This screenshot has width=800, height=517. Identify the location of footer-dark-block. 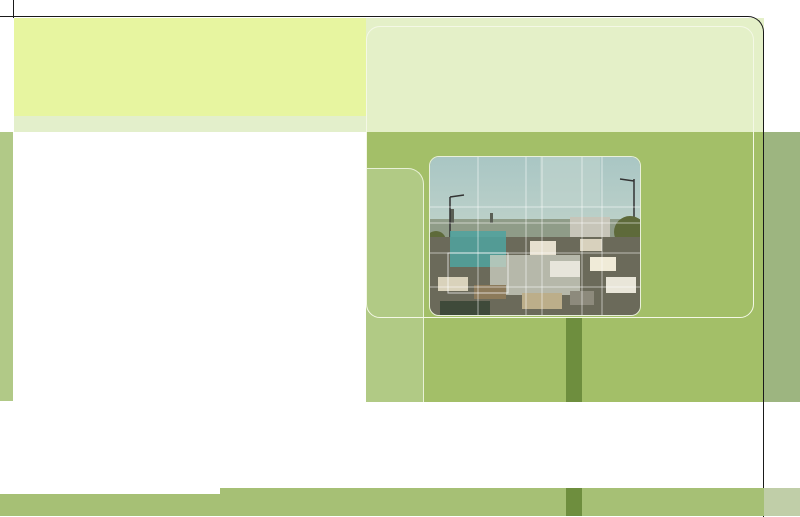
(574, 502).